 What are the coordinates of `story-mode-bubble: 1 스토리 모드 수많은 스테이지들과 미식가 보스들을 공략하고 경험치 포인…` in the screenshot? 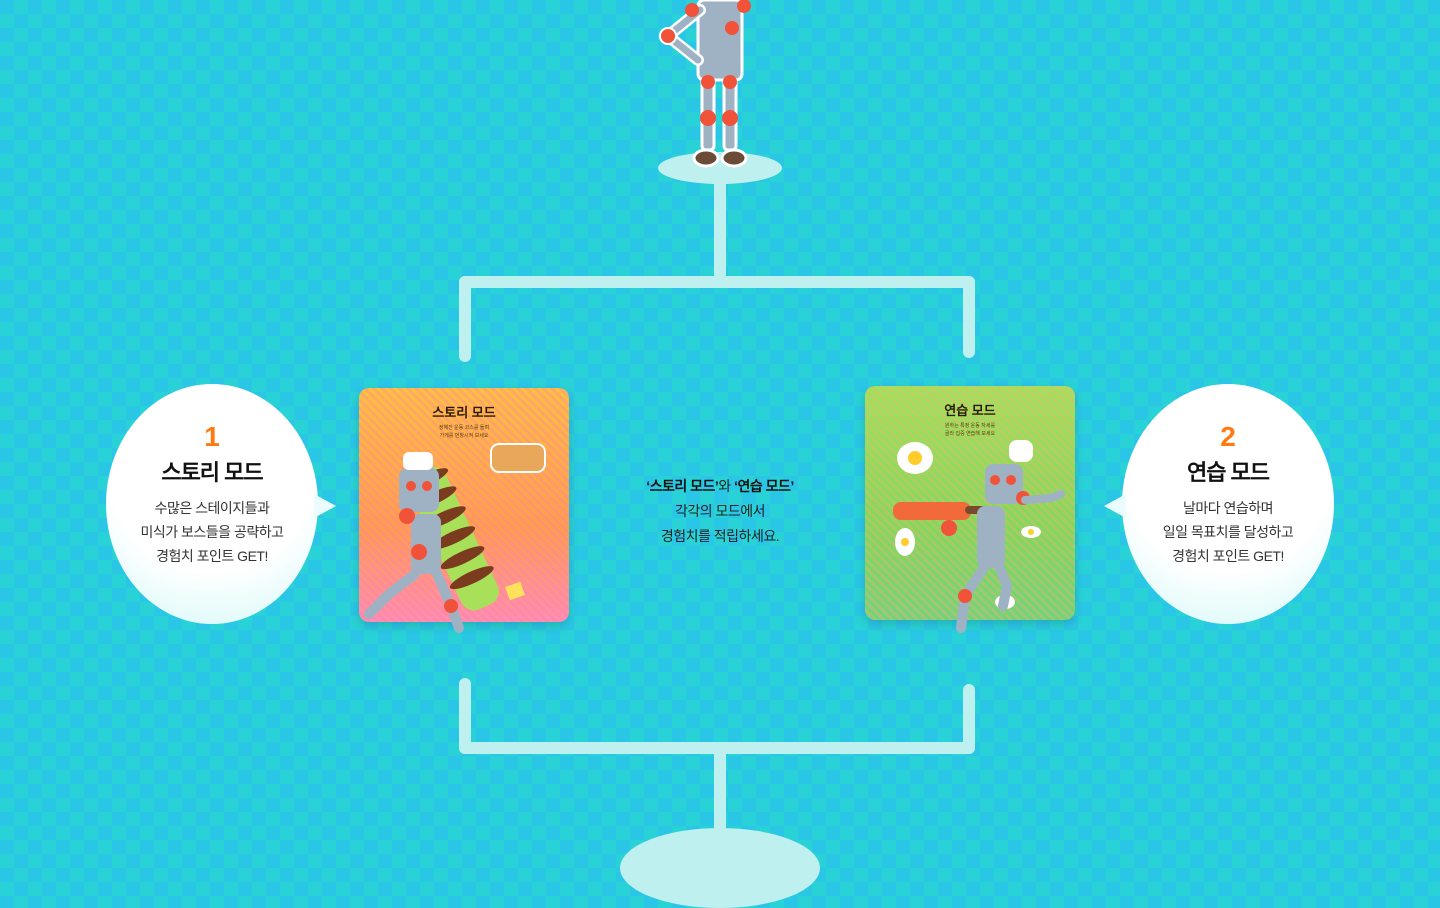 It's located at (221, 504).